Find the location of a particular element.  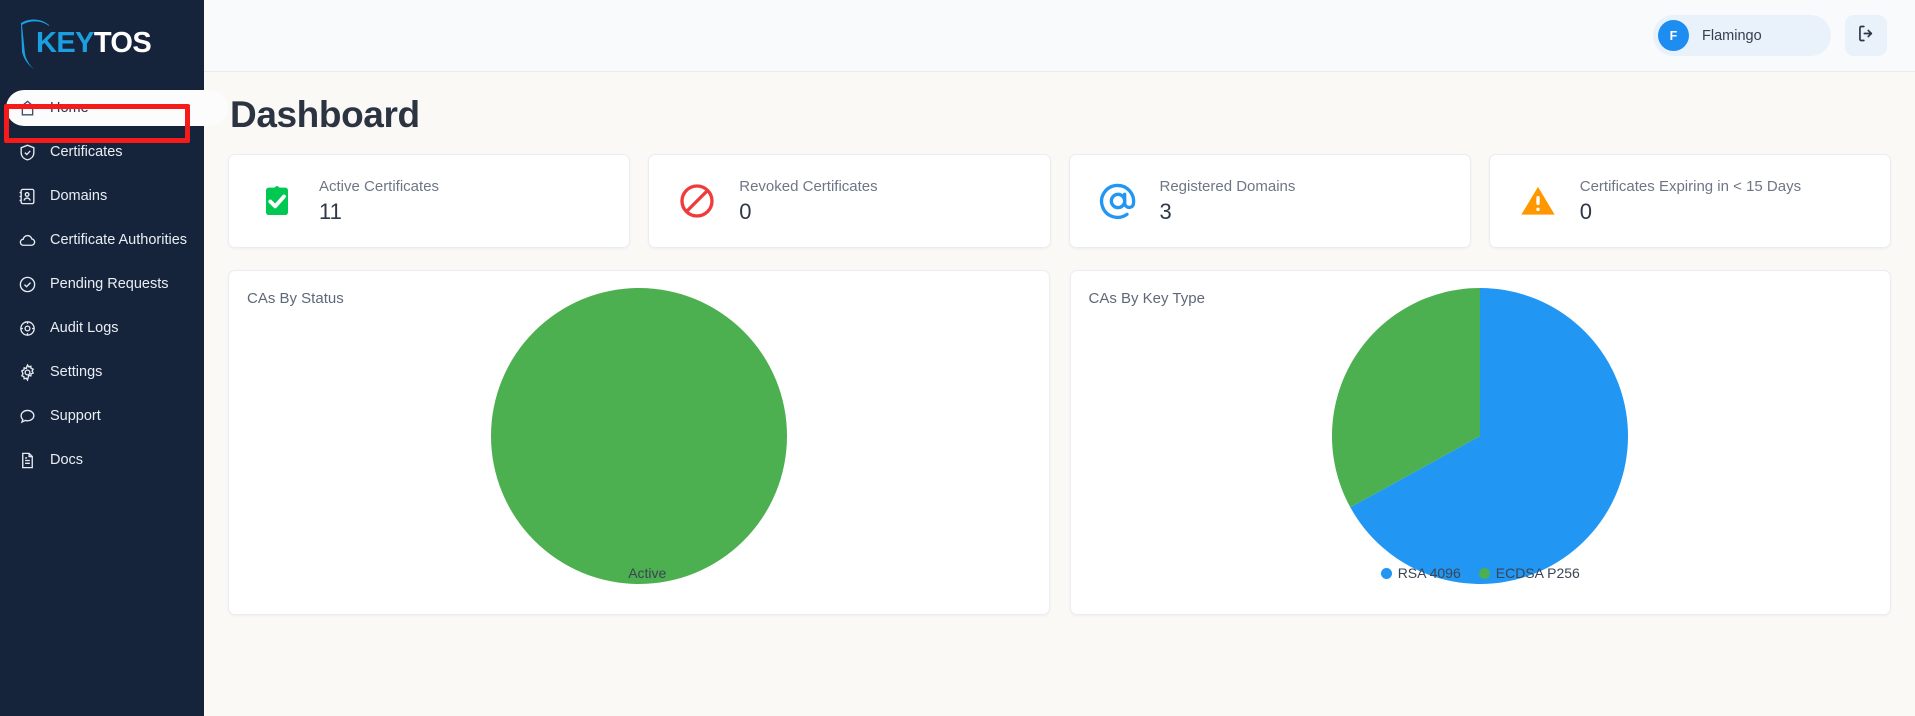

stat-card-registered-domains: Registered Domains 3 is located at coordinates (1269, 201).